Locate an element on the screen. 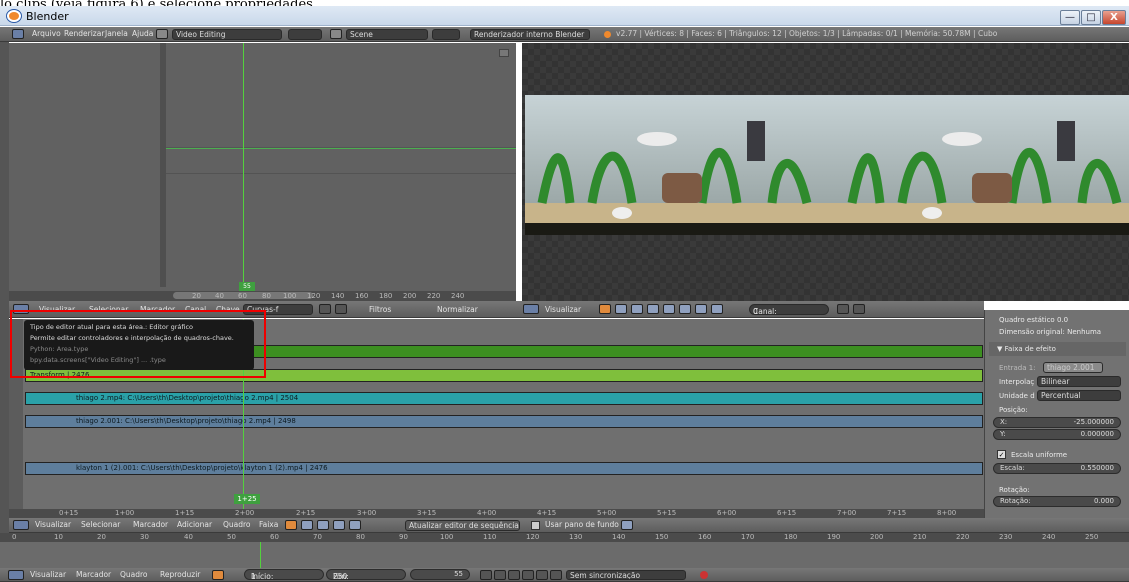  graph-tick: 160 is located at coordinates (362, 296).